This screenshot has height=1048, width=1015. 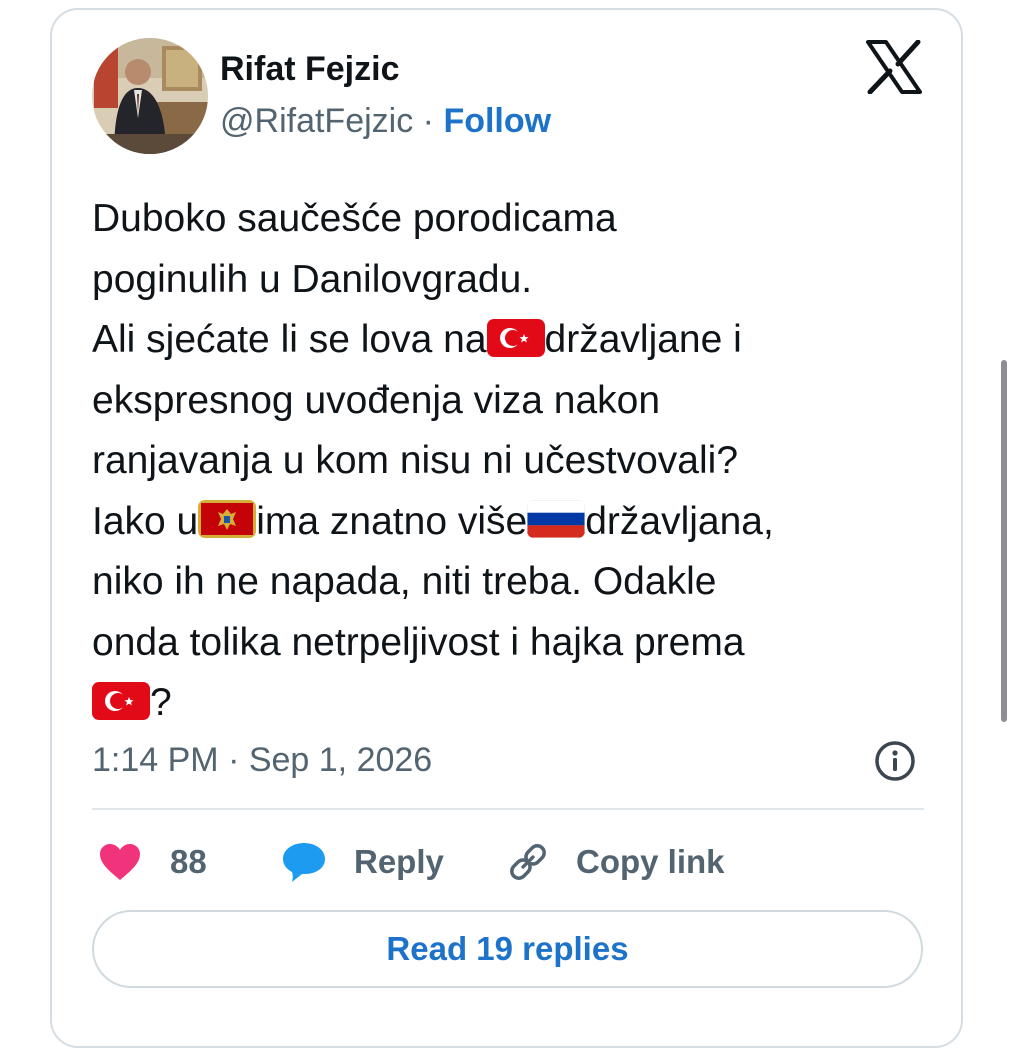 I want to click on tweet-text-segment: ranjavanja u kom nisu ni učestvovali?, so click(x=415, y=460).